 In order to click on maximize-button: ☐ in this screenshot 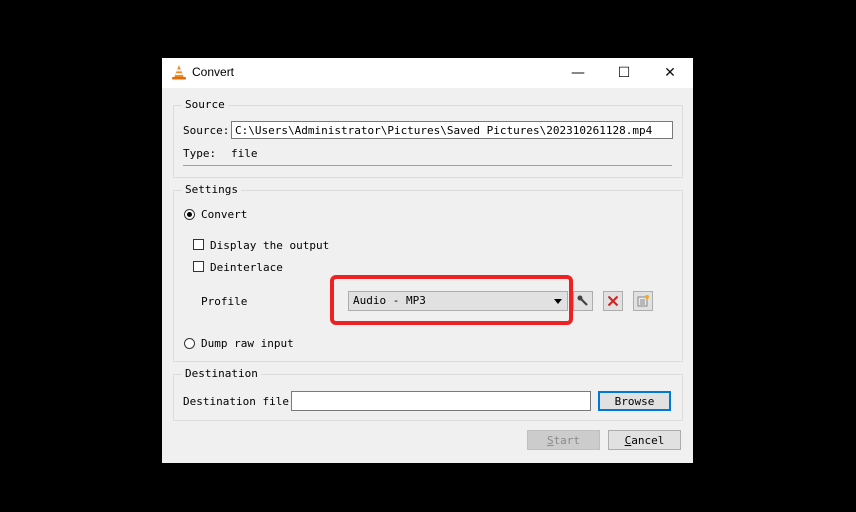, I will do `click(624, 73)`.